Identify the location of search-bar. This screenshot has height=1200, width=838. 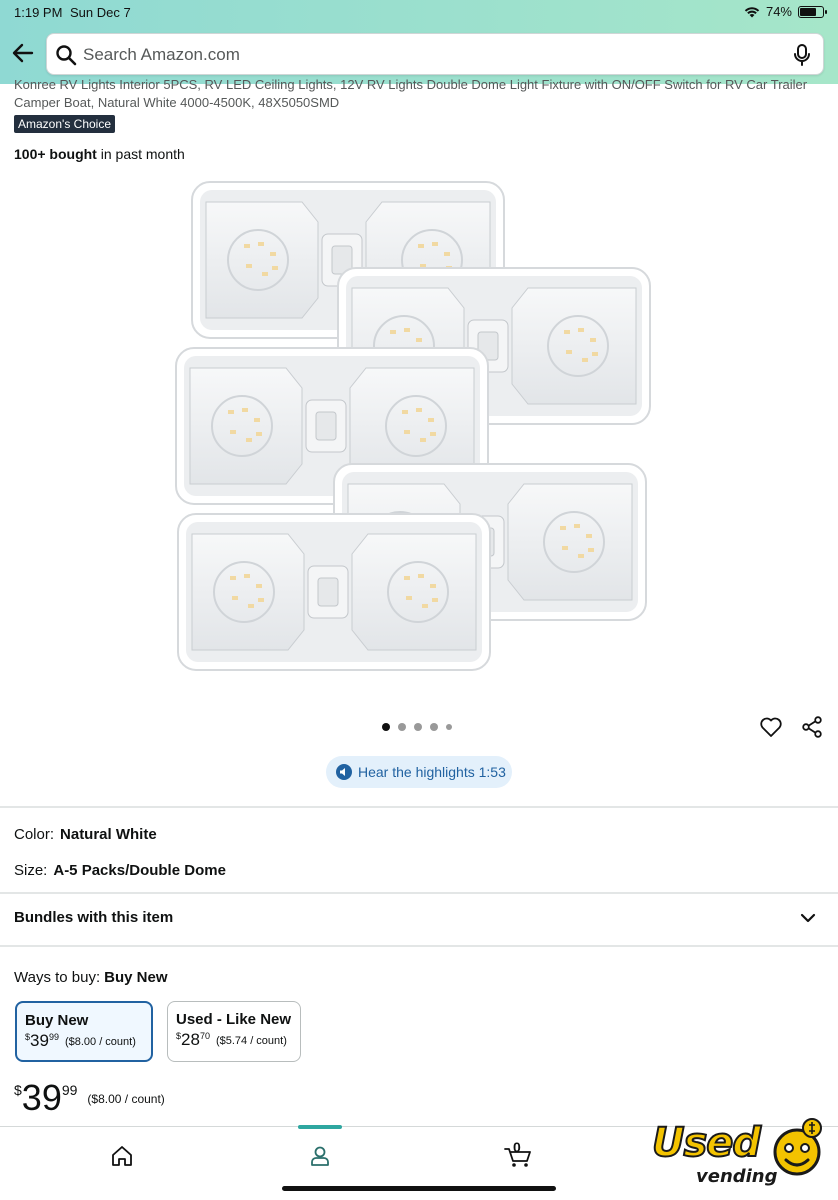
(435, 54).